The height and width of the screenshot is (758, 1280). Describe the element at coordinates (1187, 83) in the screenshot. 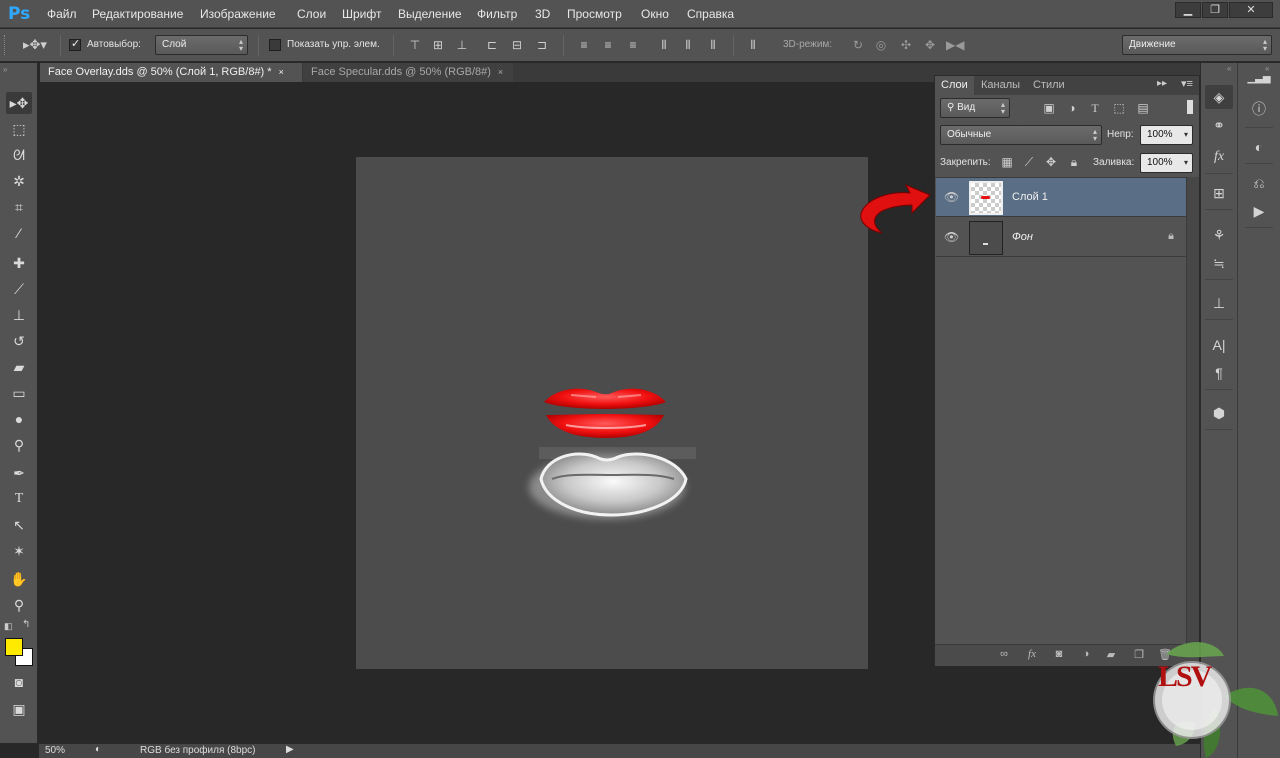

I see `panel-menu-icon: ▾≡` at that location.